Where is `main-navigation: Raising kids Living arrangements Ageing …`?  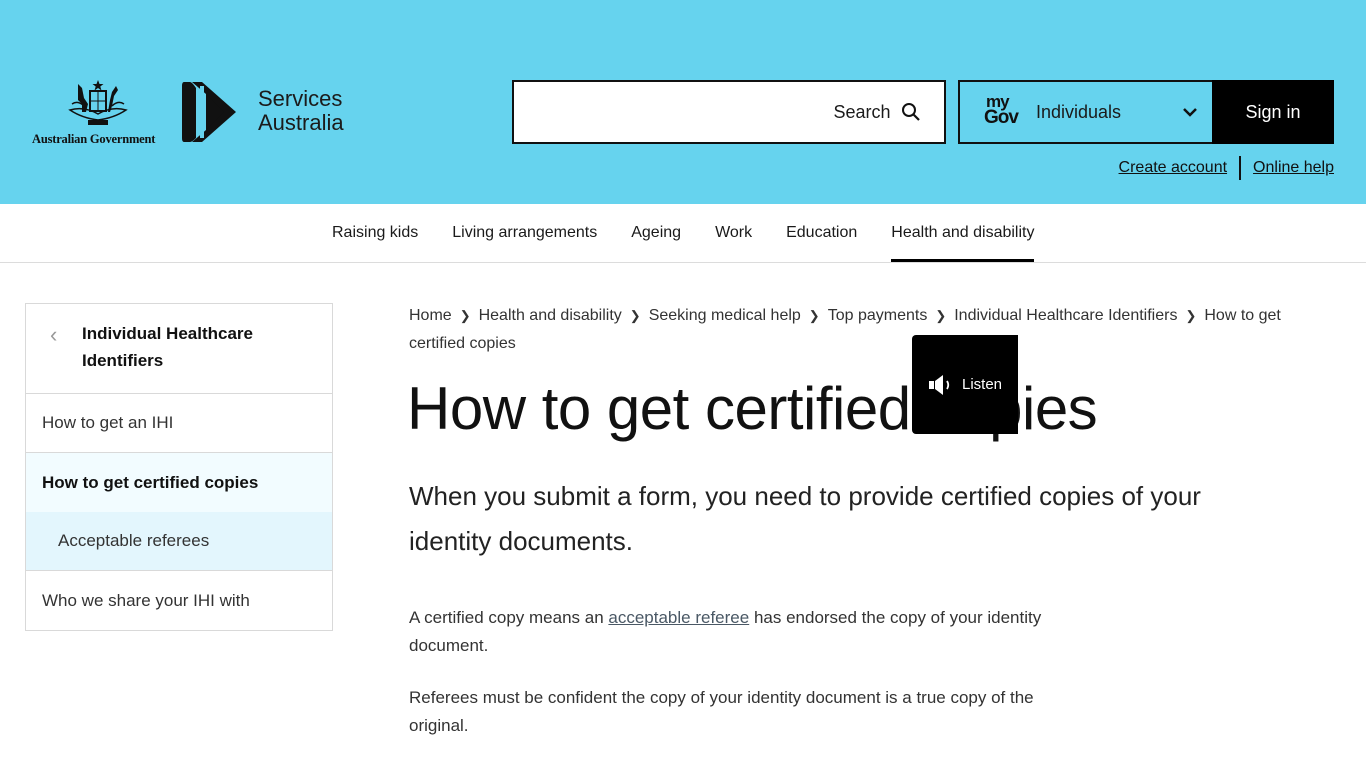
main-navigation: Raising kids Living arrangements Ageing … is located at coordinates (683, 233).